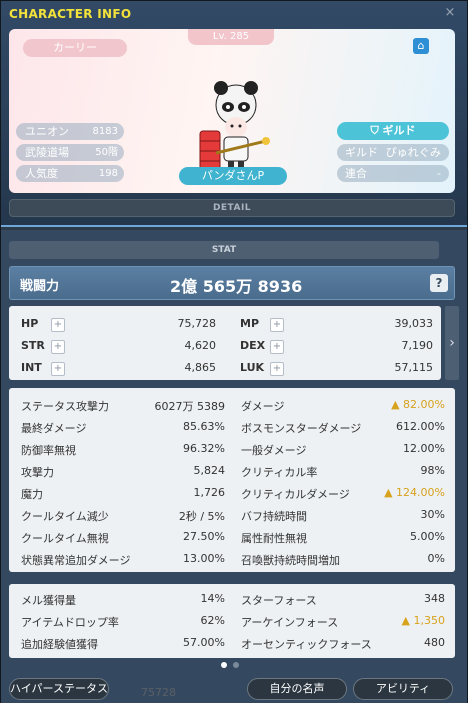 The width and height of the screenshot is (468, 703). What do you see at coordinates (450, 13) in the screenshot?
I see `close-icon: ×` at bounding box center [450, 13].